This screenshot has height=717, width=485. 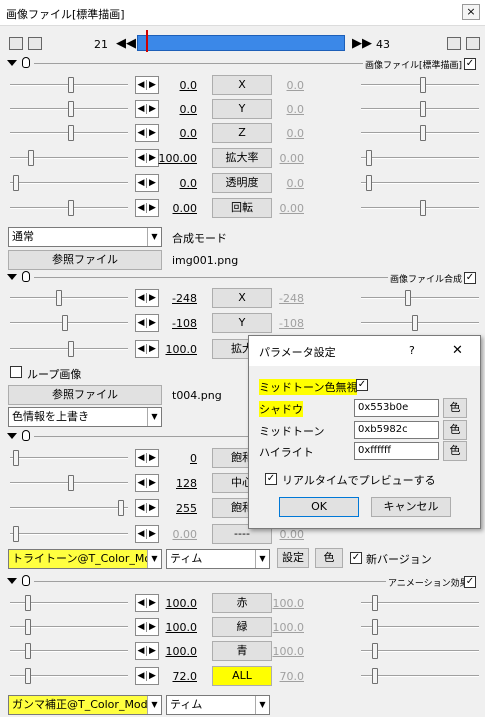 What do you see at coordinates (454, 43) in the screenshot?
I see `link-icon` at bounding box center [454, 43].